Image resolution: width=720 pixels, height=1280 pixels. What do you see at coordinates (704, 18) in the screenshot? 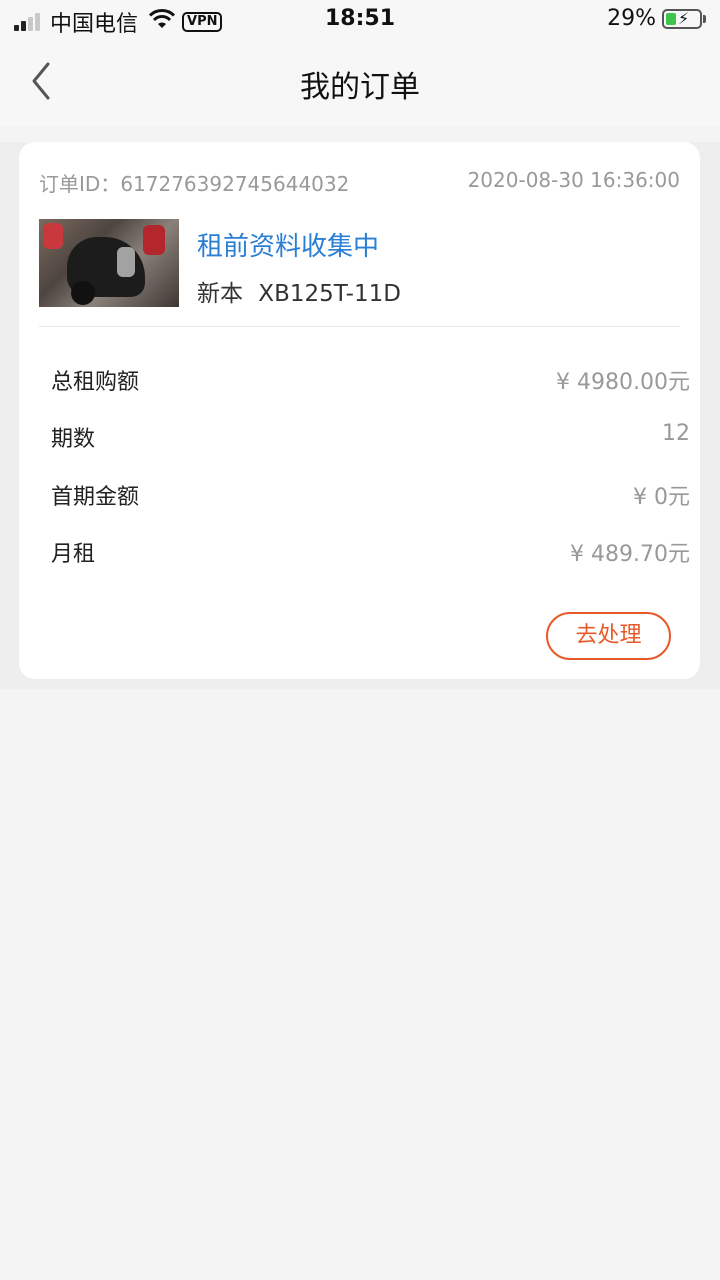
I see `battery-tip` at bounding box center [704, 18].